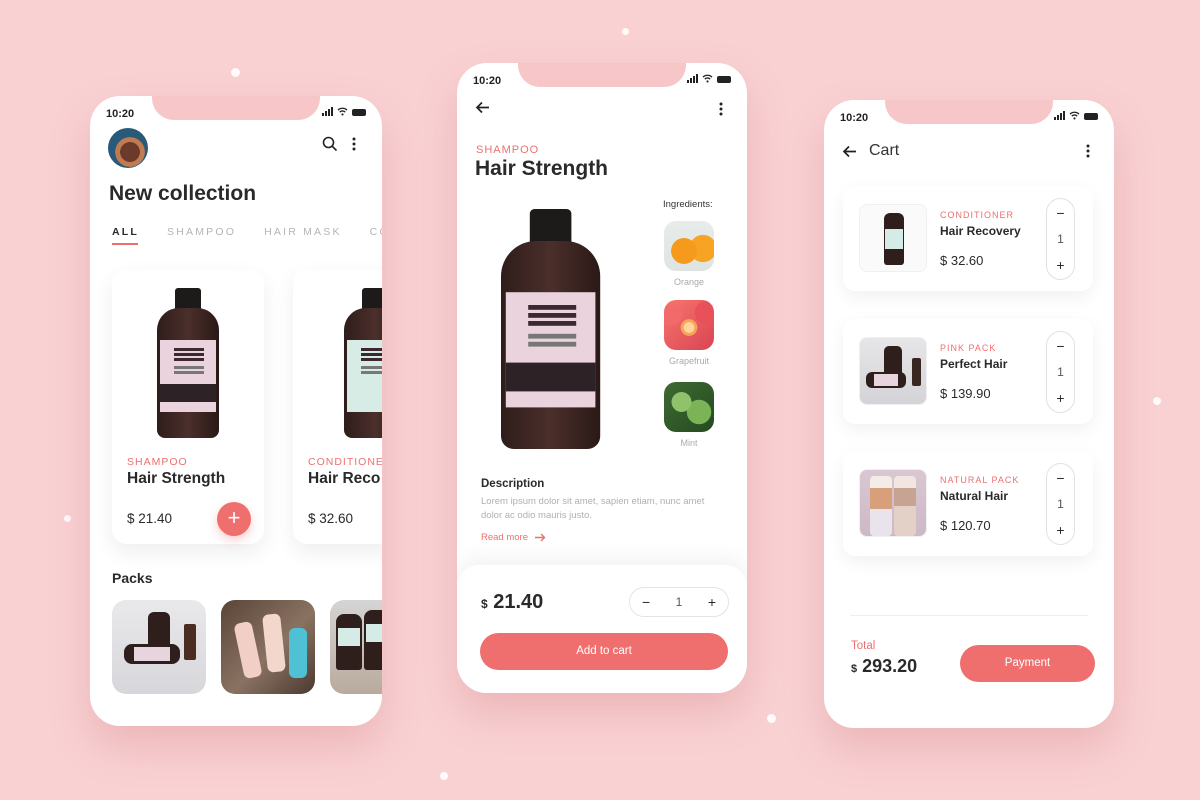  What do you see at coordinates (965, 525) in the screenshot?
I see `cart-item-price: $ 120.70` at bounding box center [965, 525].